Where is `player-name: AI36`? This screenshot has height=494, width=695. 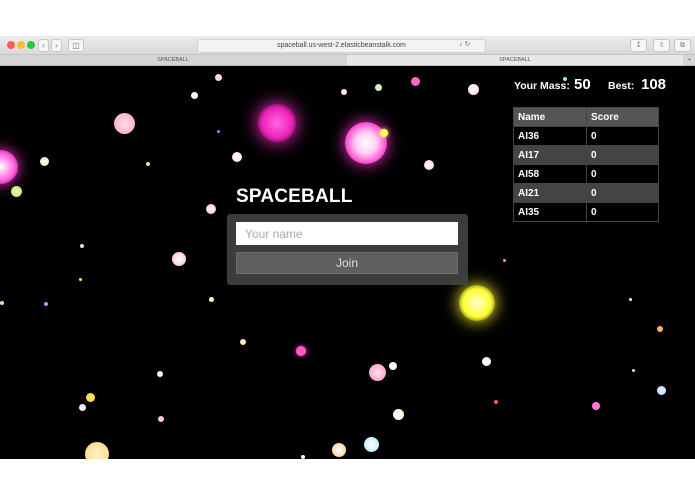
player-name: AI36 is located at coordinates (550, 136).